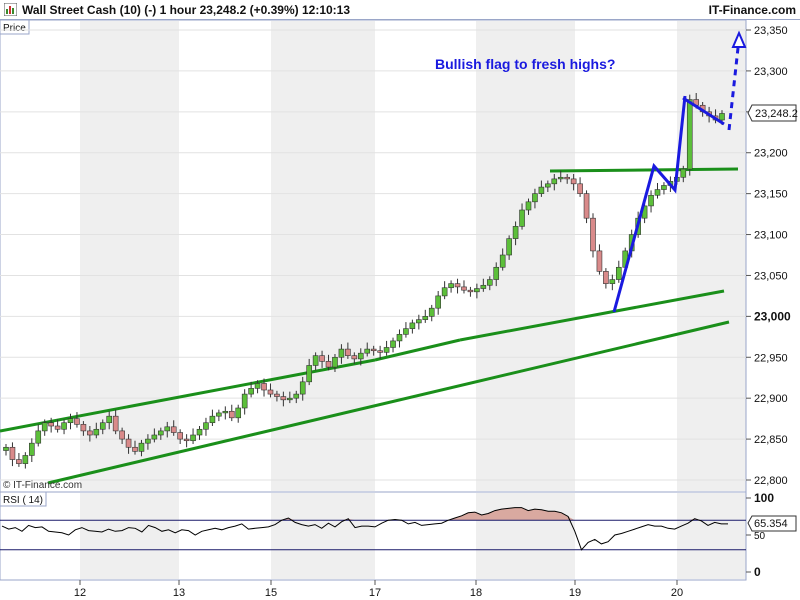 This screenshot has height=600, width=800. What do you see at coordinates (42, 485) in the screenshot?
I see `copyright-text: © IT-Finance.com` at bounding box center [42, 485].